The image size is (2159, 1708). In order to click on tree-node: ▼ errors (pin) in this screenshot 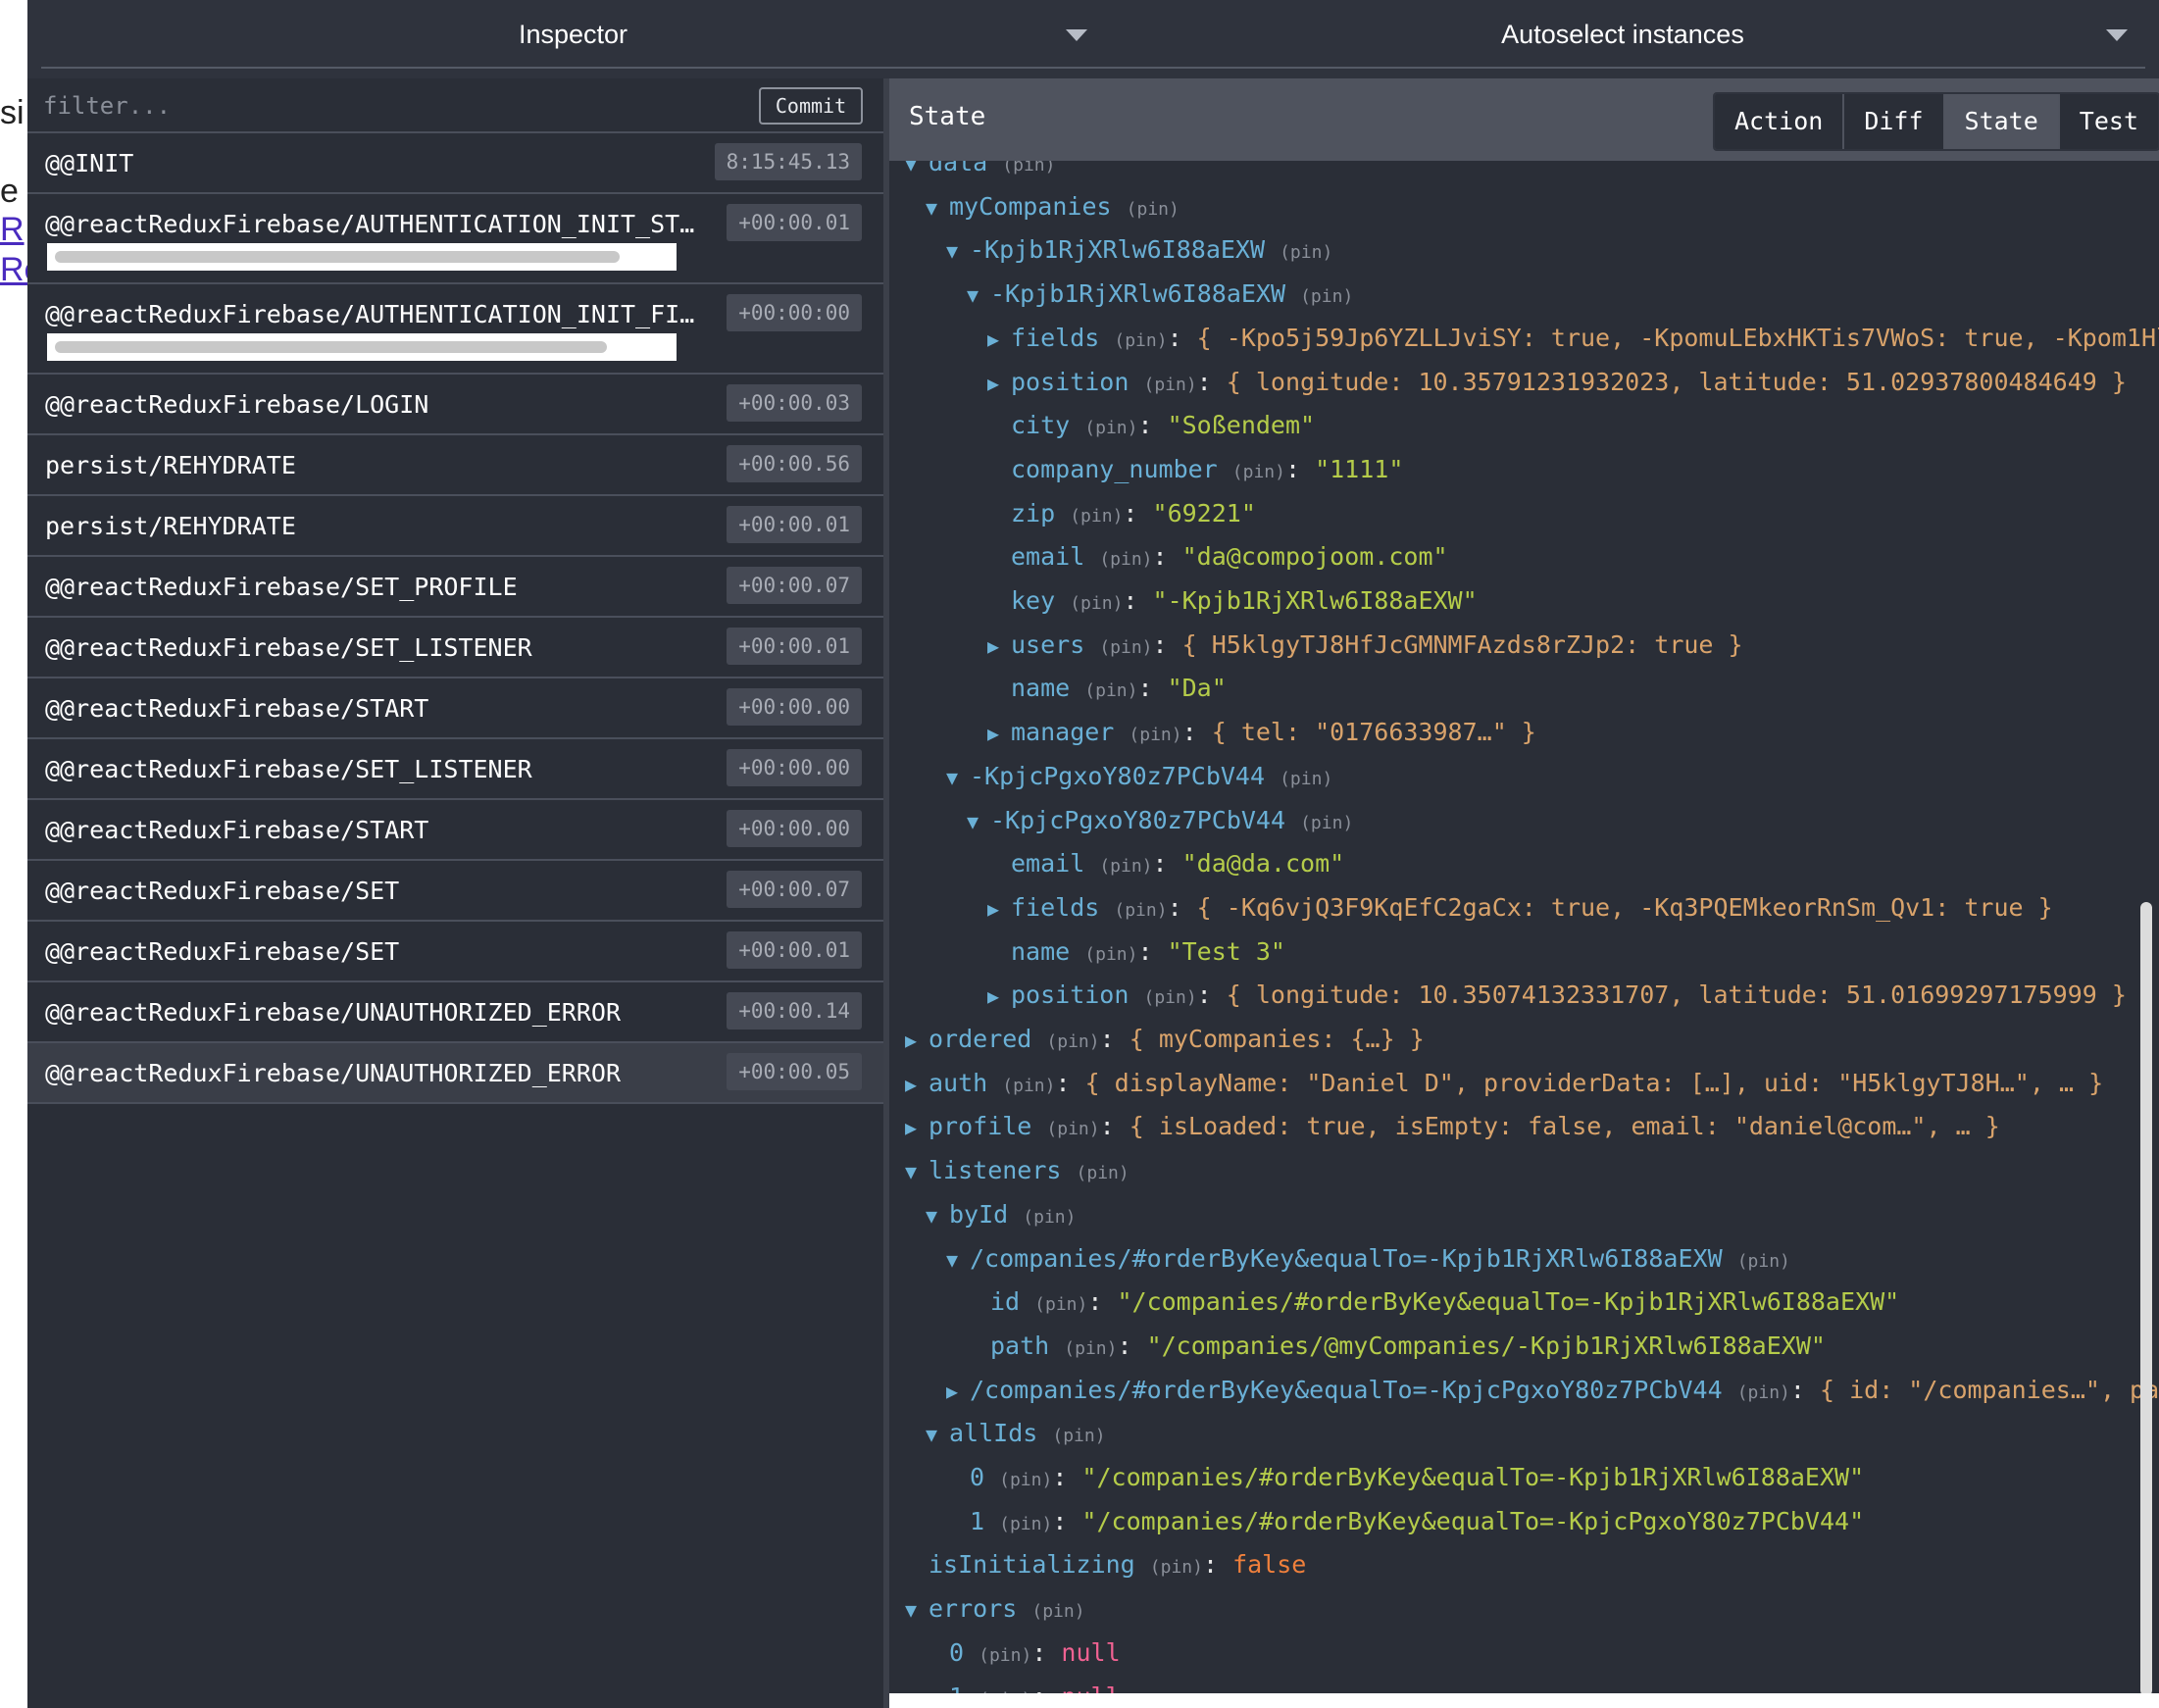, I will do `click(995, 1610)`.